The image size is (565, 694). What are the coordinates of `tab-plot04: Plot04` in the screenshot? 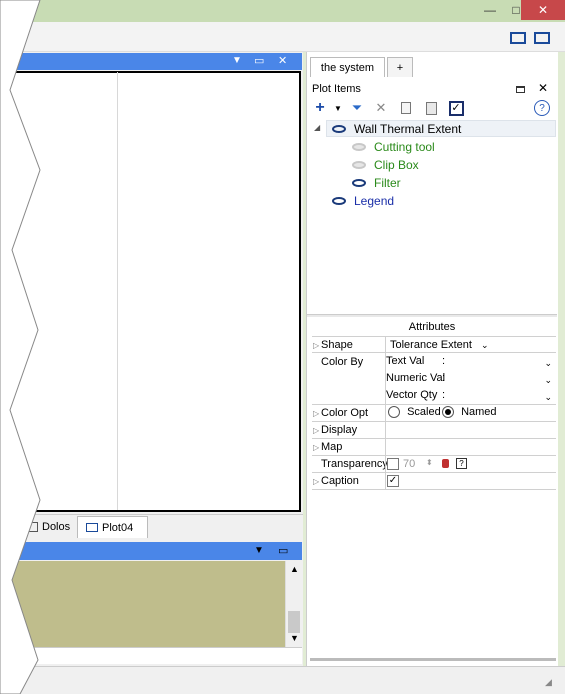 It's located at (112, 527).